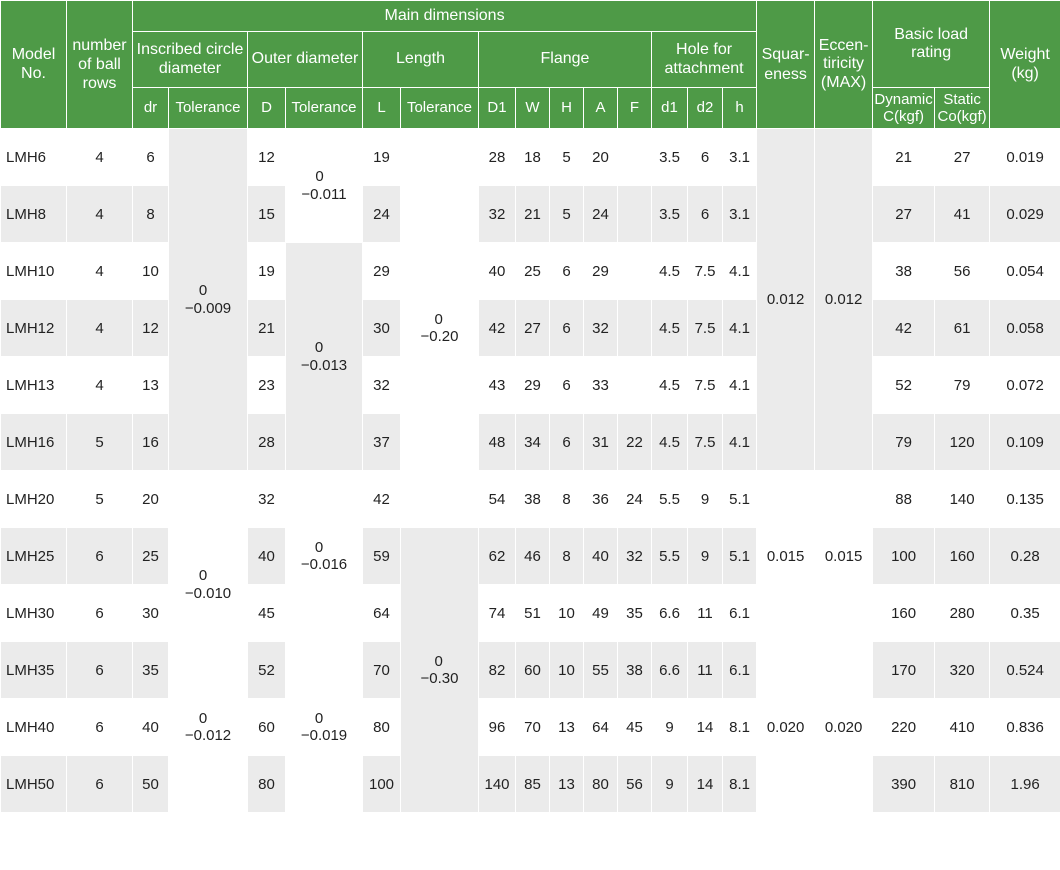 The image size is (1060, 870). What do you see at coordinates (439, 328) in the screenshot?
I see `cell-L-tolerance: 0 −0.20` at bounding box center [439, 328].